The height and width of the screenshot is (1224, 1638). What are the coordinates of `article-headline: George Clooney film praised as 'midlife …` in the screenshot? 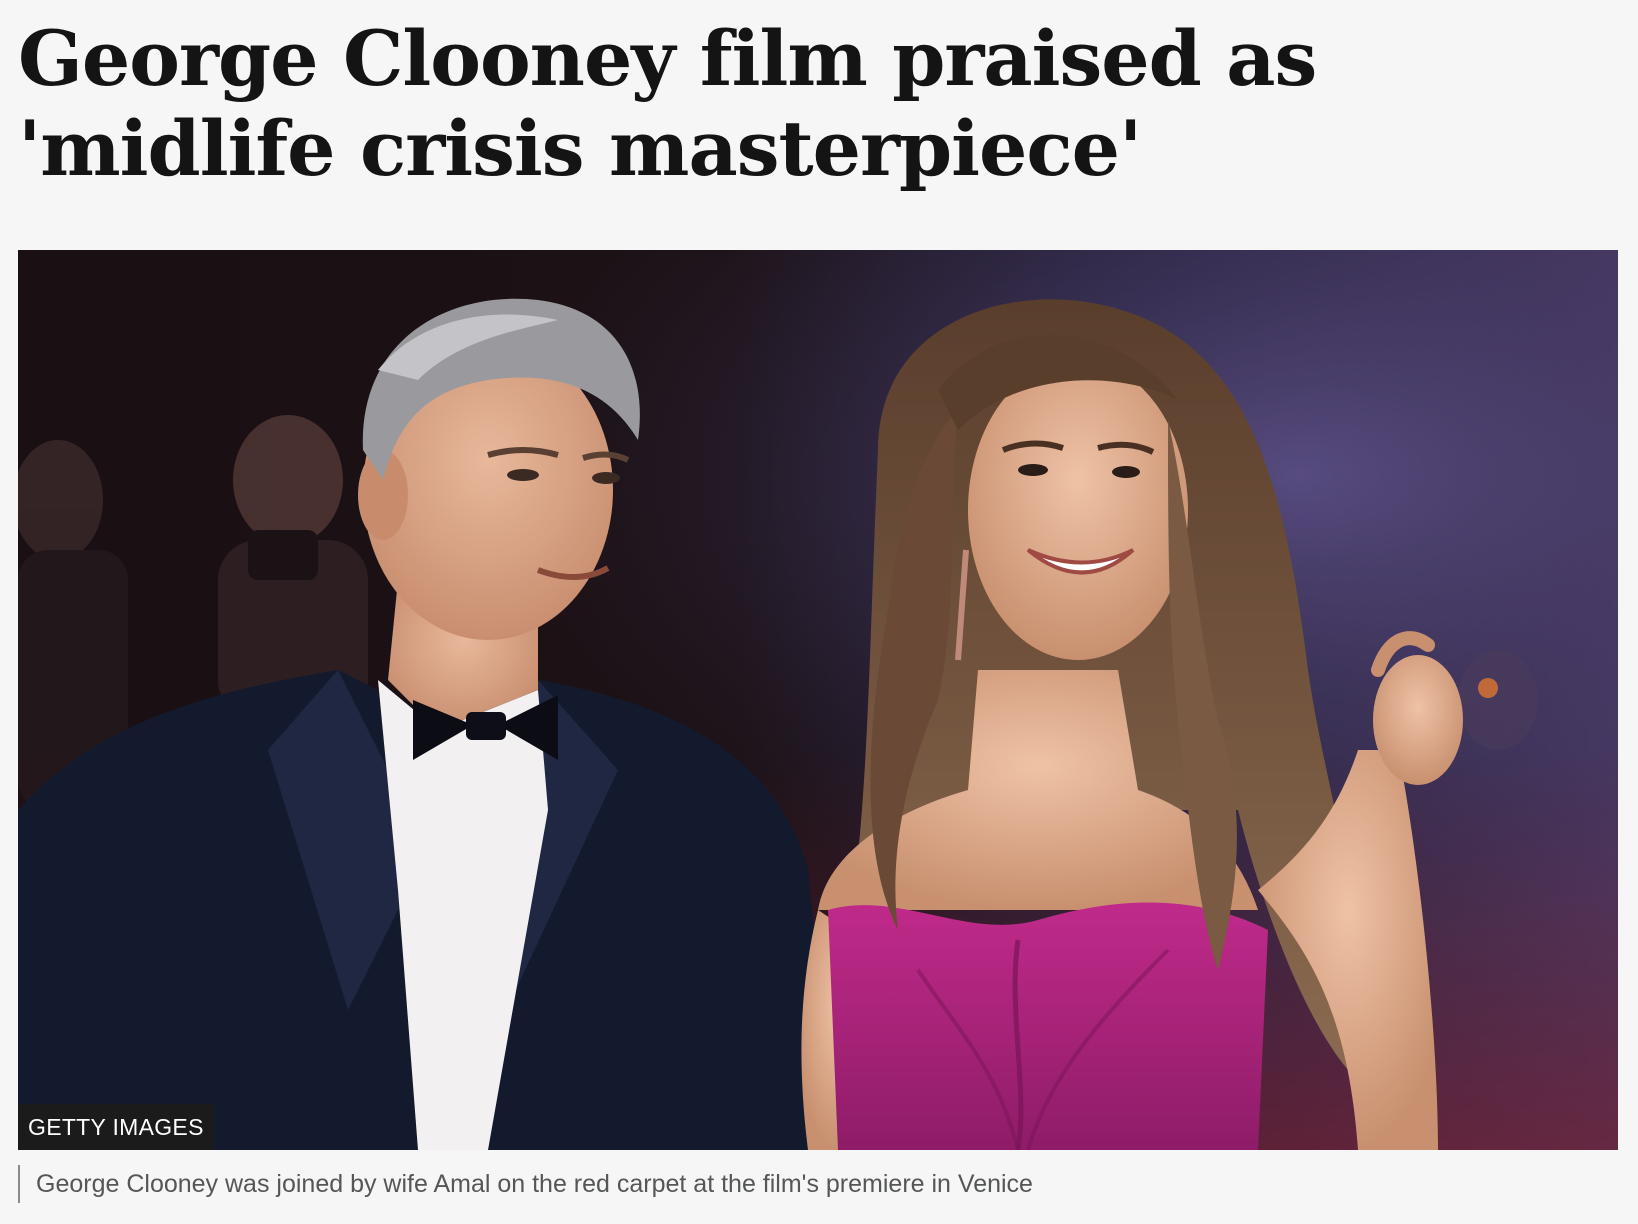 It's located at (808, 104).